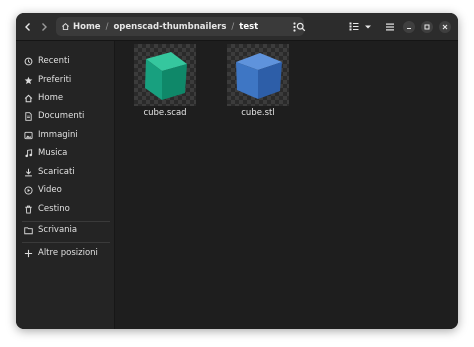  Describe the element at coordinates (169, 27) in the screenshot. I see `breadcrumb-folder: openscad-thumbnailers` at that location.